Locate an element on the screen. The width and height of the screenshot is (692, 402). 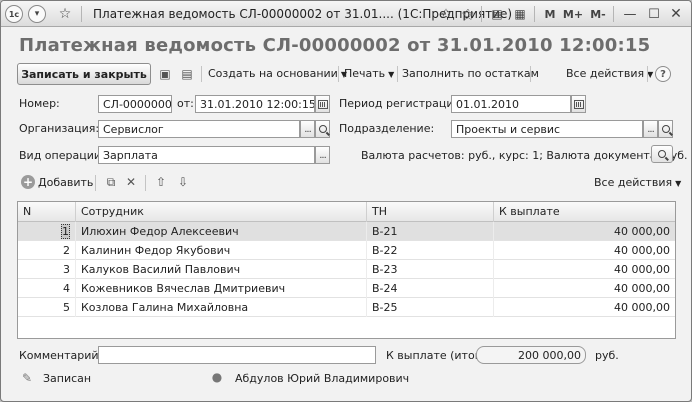
period-label: Период регистрации: is located at coordinates (402, 103).